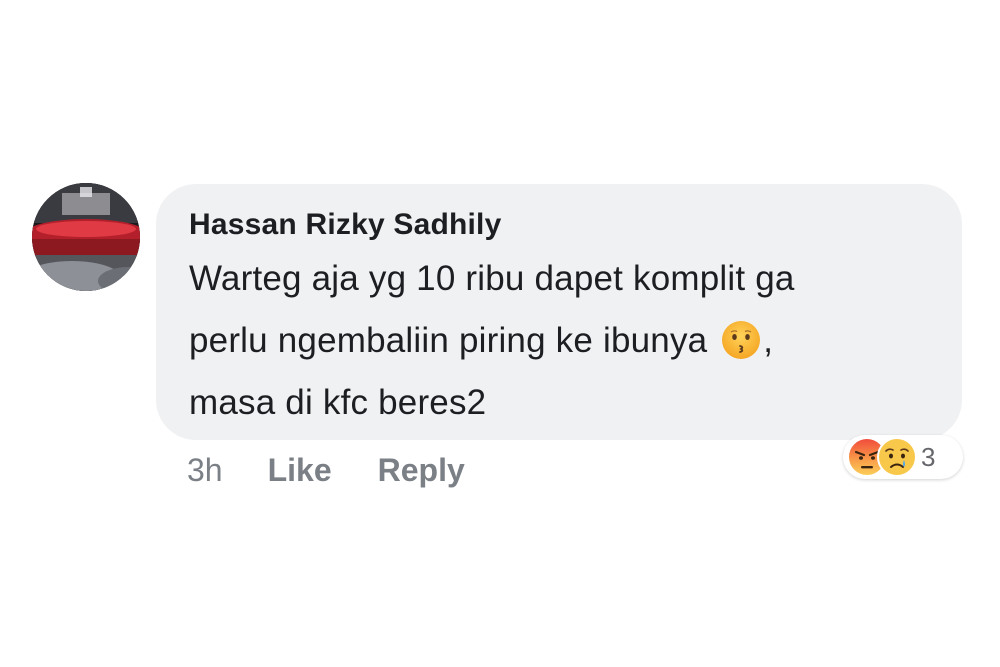 The width and height of the screenshot is (1000, 667). Describe the element at coordinates (421, 470) in the screenshot. I see `reply-button: Reply` at that location.